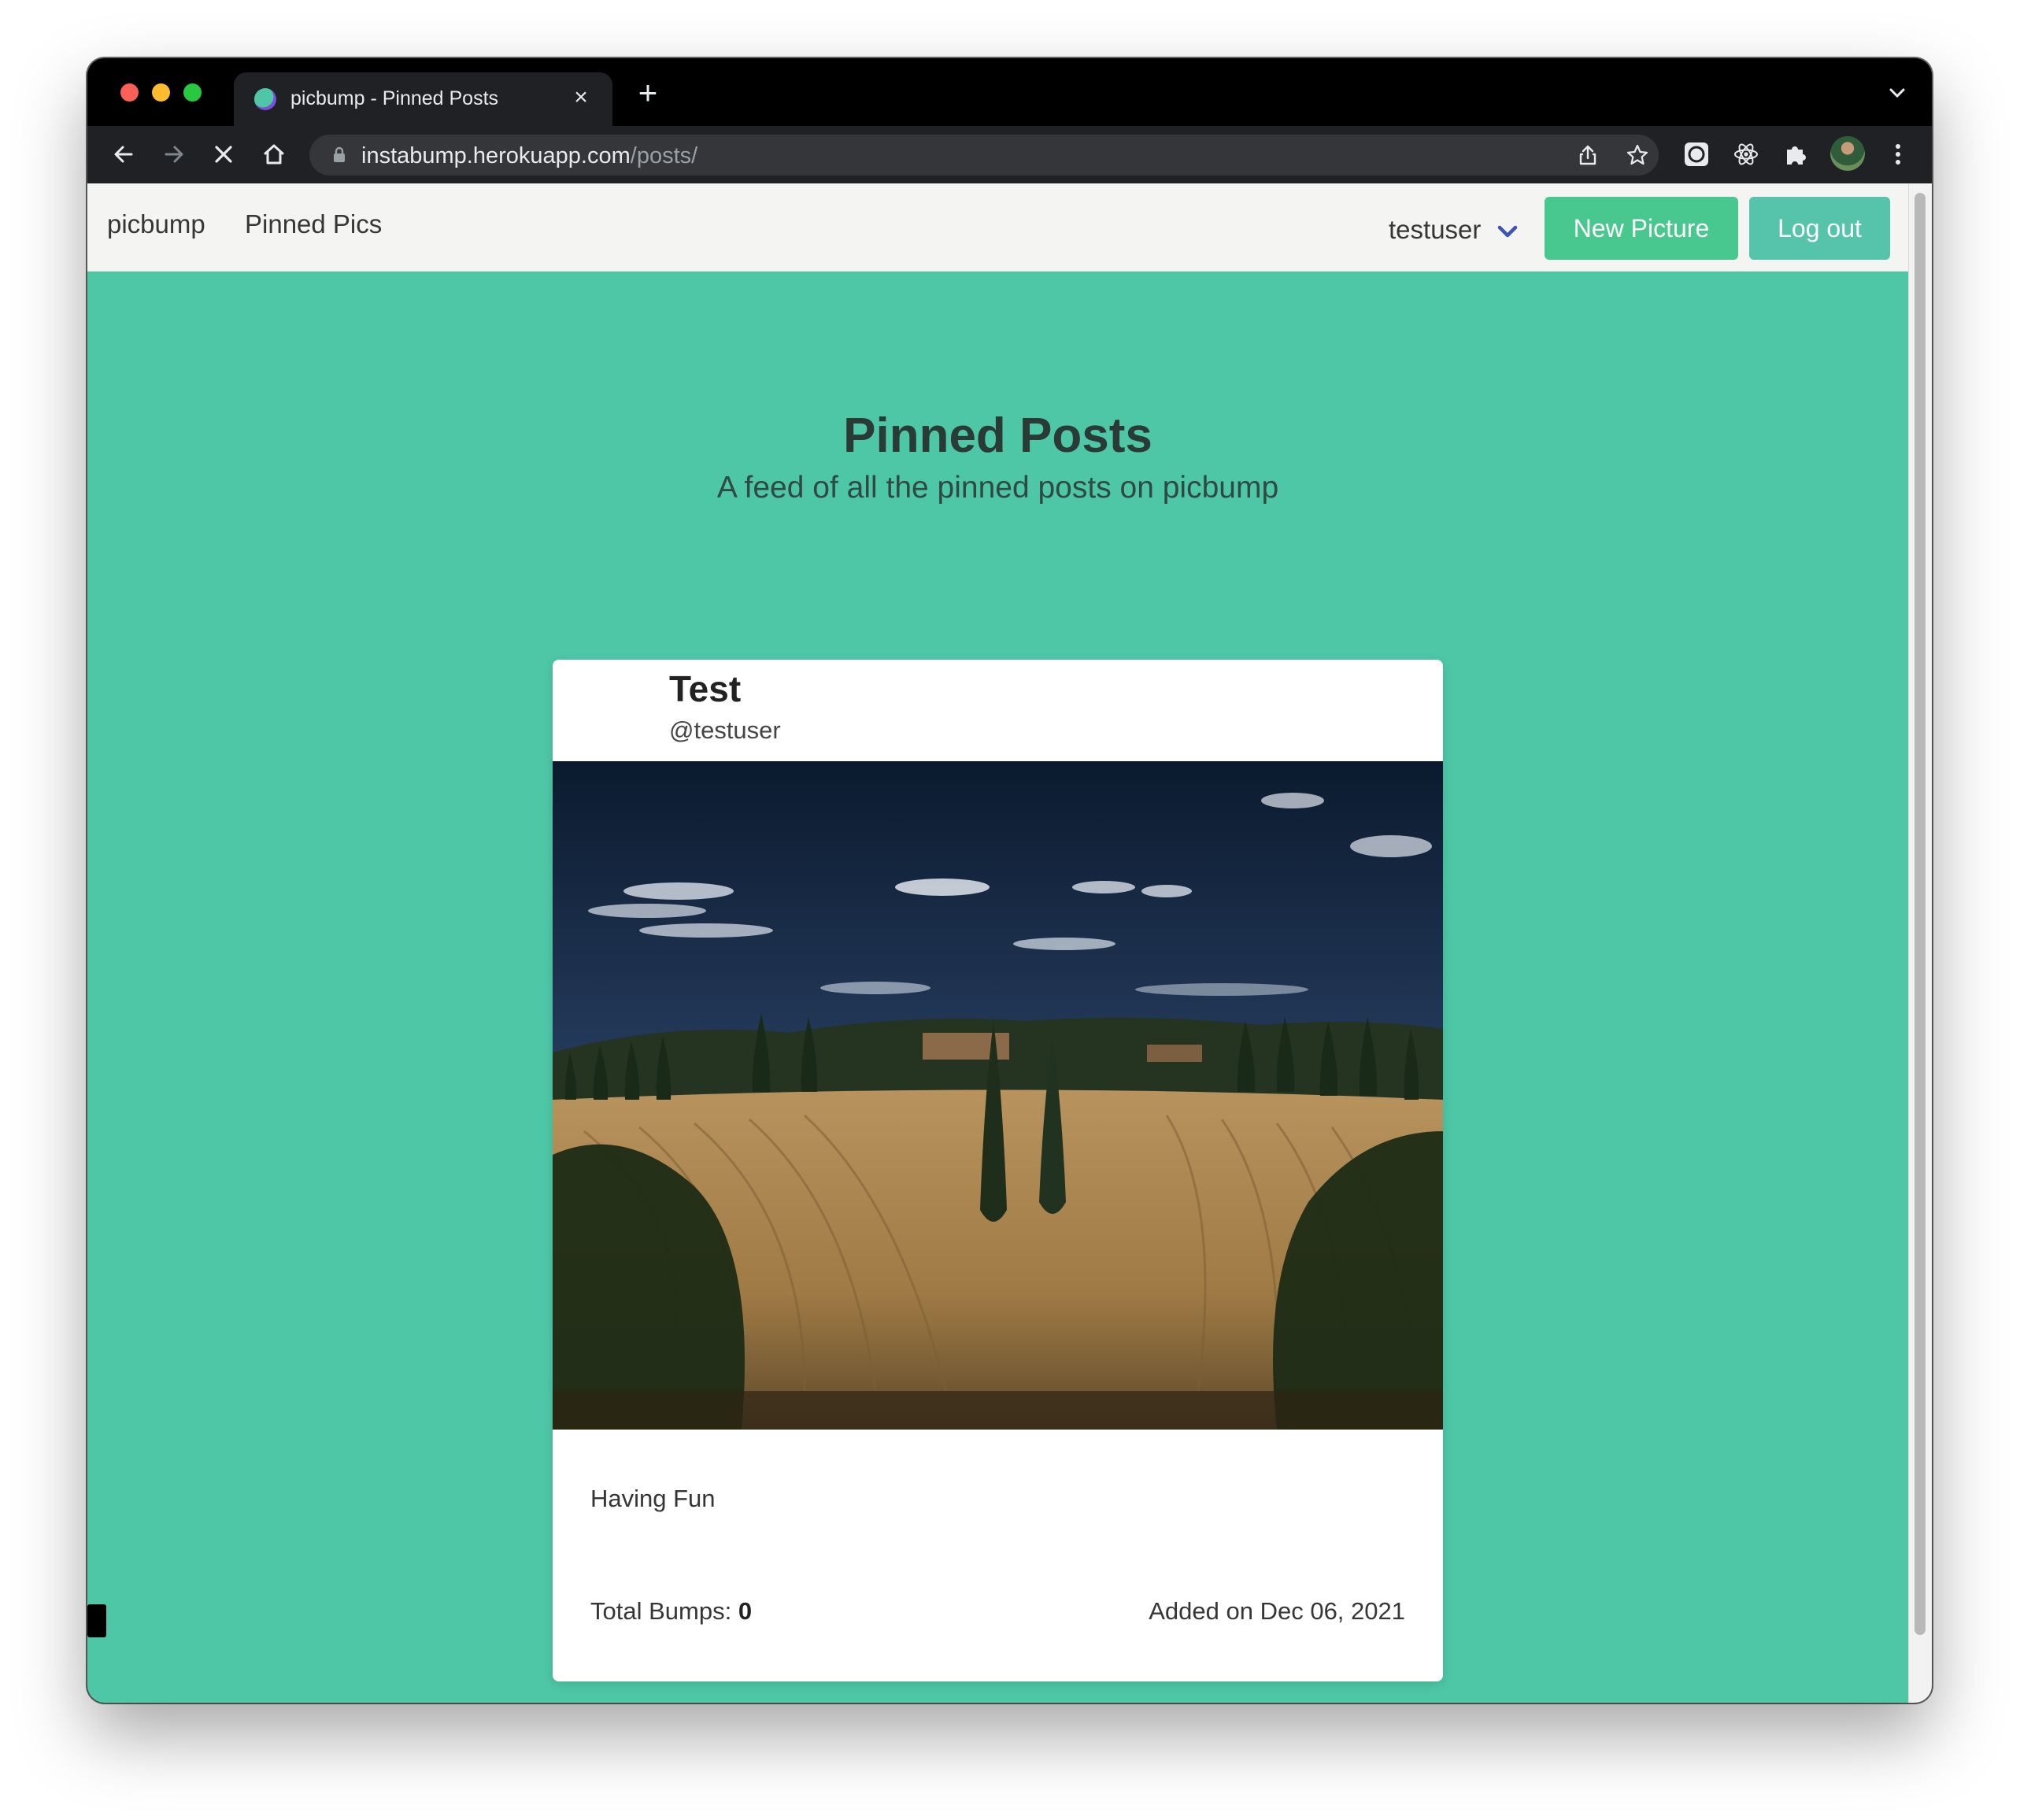 The width and height of the screenshot is (2020, 1820). I want to click on browser-tab-active: picbump - Pinned Posts ×, so click(423, 99).